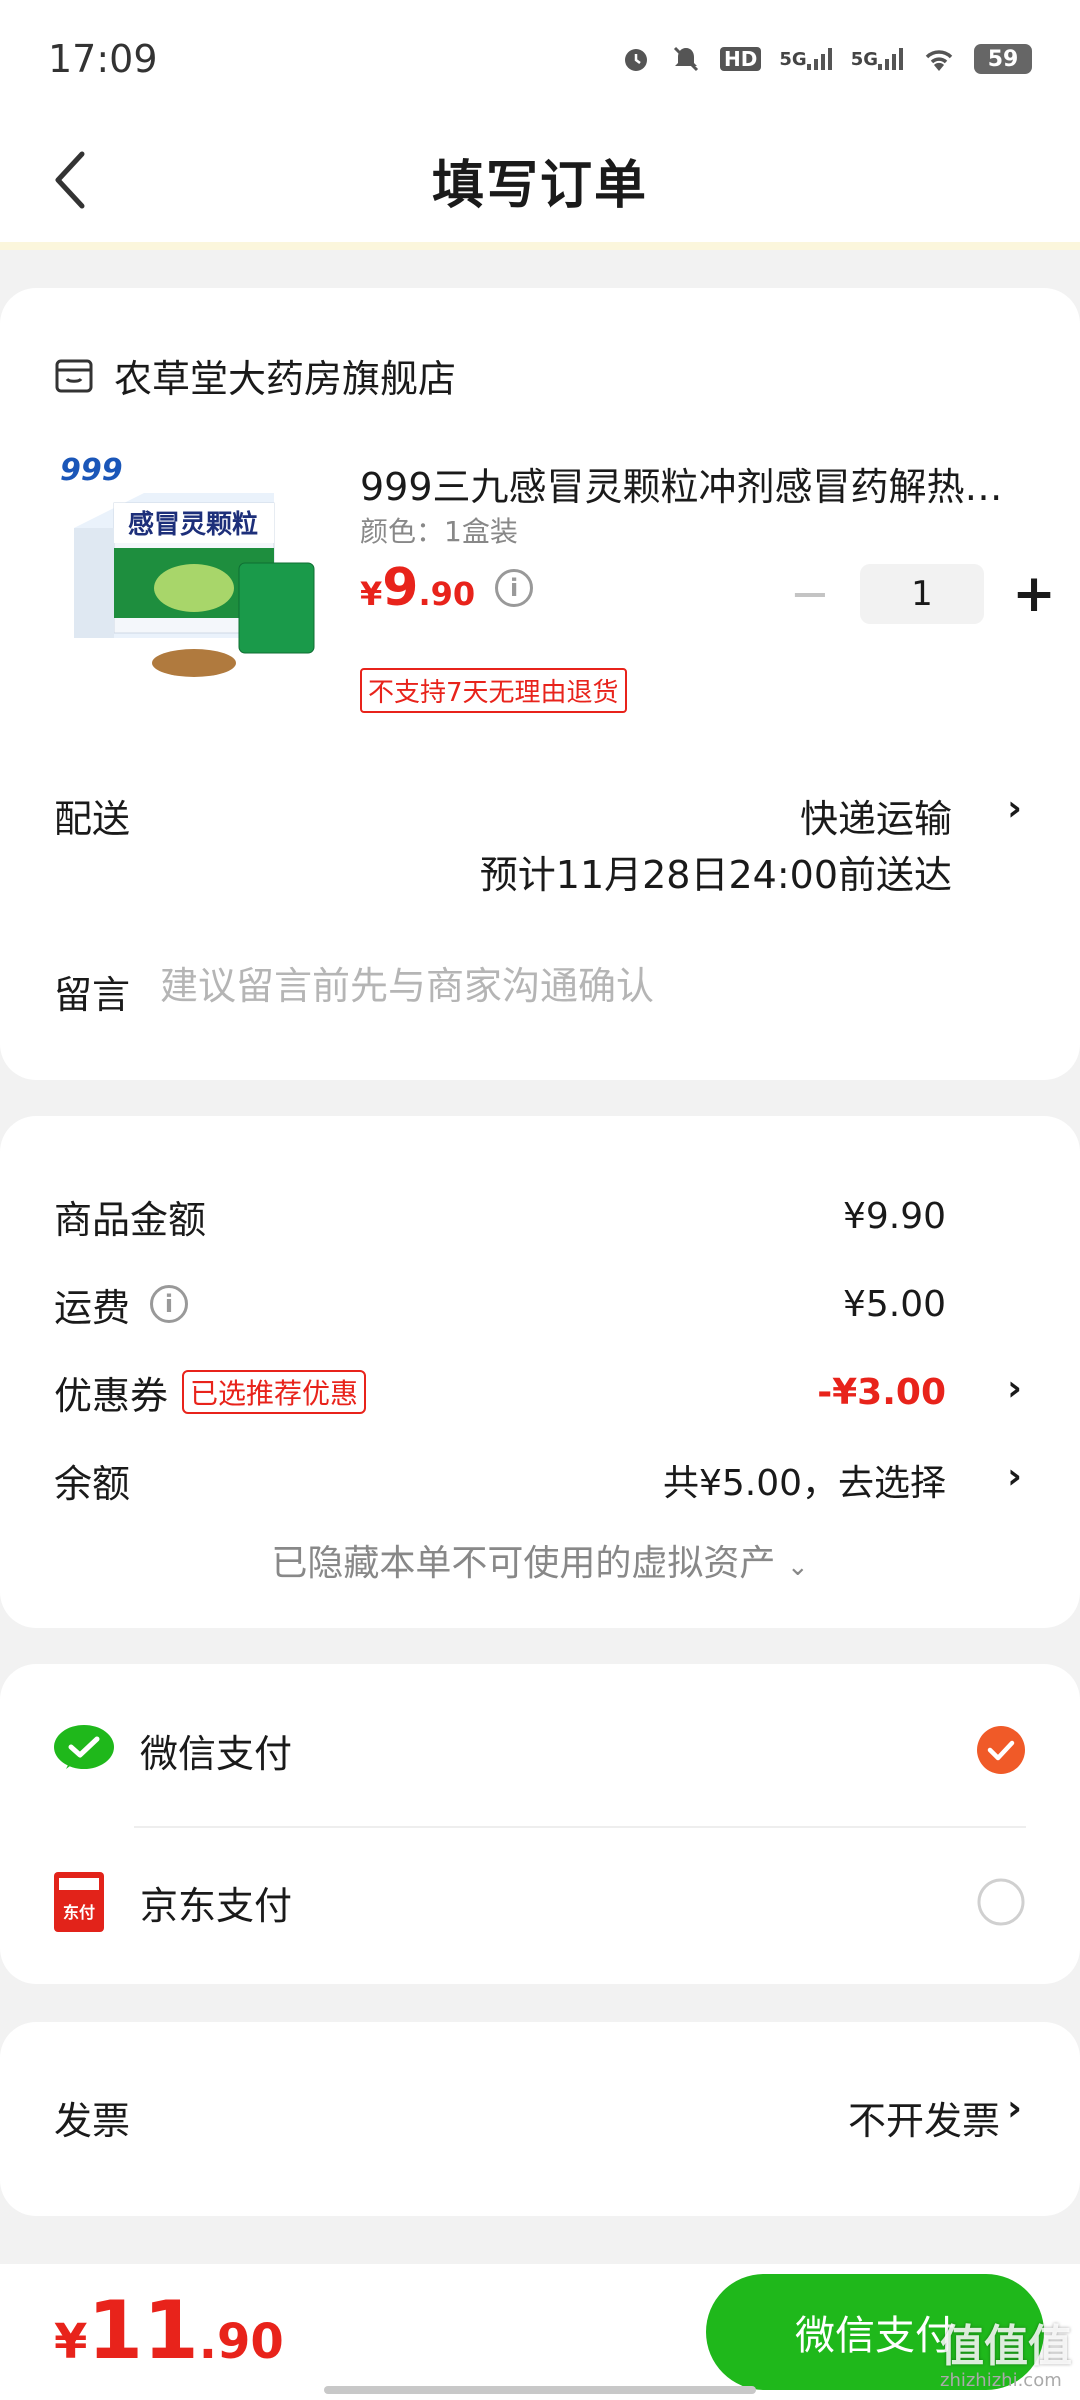 Image resolution: width=1080 pixels, height=2400 pixels. I want to click on balance-label: 余额, so click(92, 1483).